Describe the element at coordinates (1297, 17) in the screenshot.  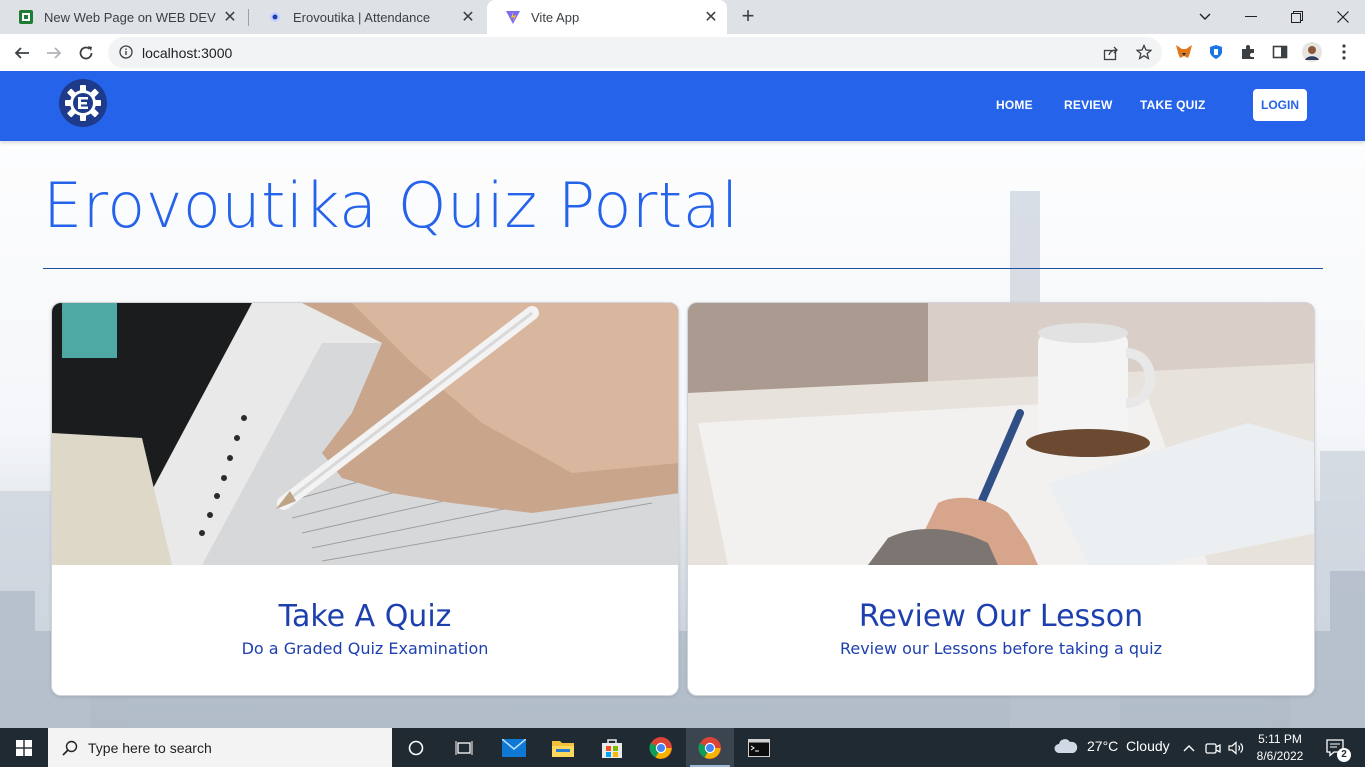
I see `restore-icon` at that location.